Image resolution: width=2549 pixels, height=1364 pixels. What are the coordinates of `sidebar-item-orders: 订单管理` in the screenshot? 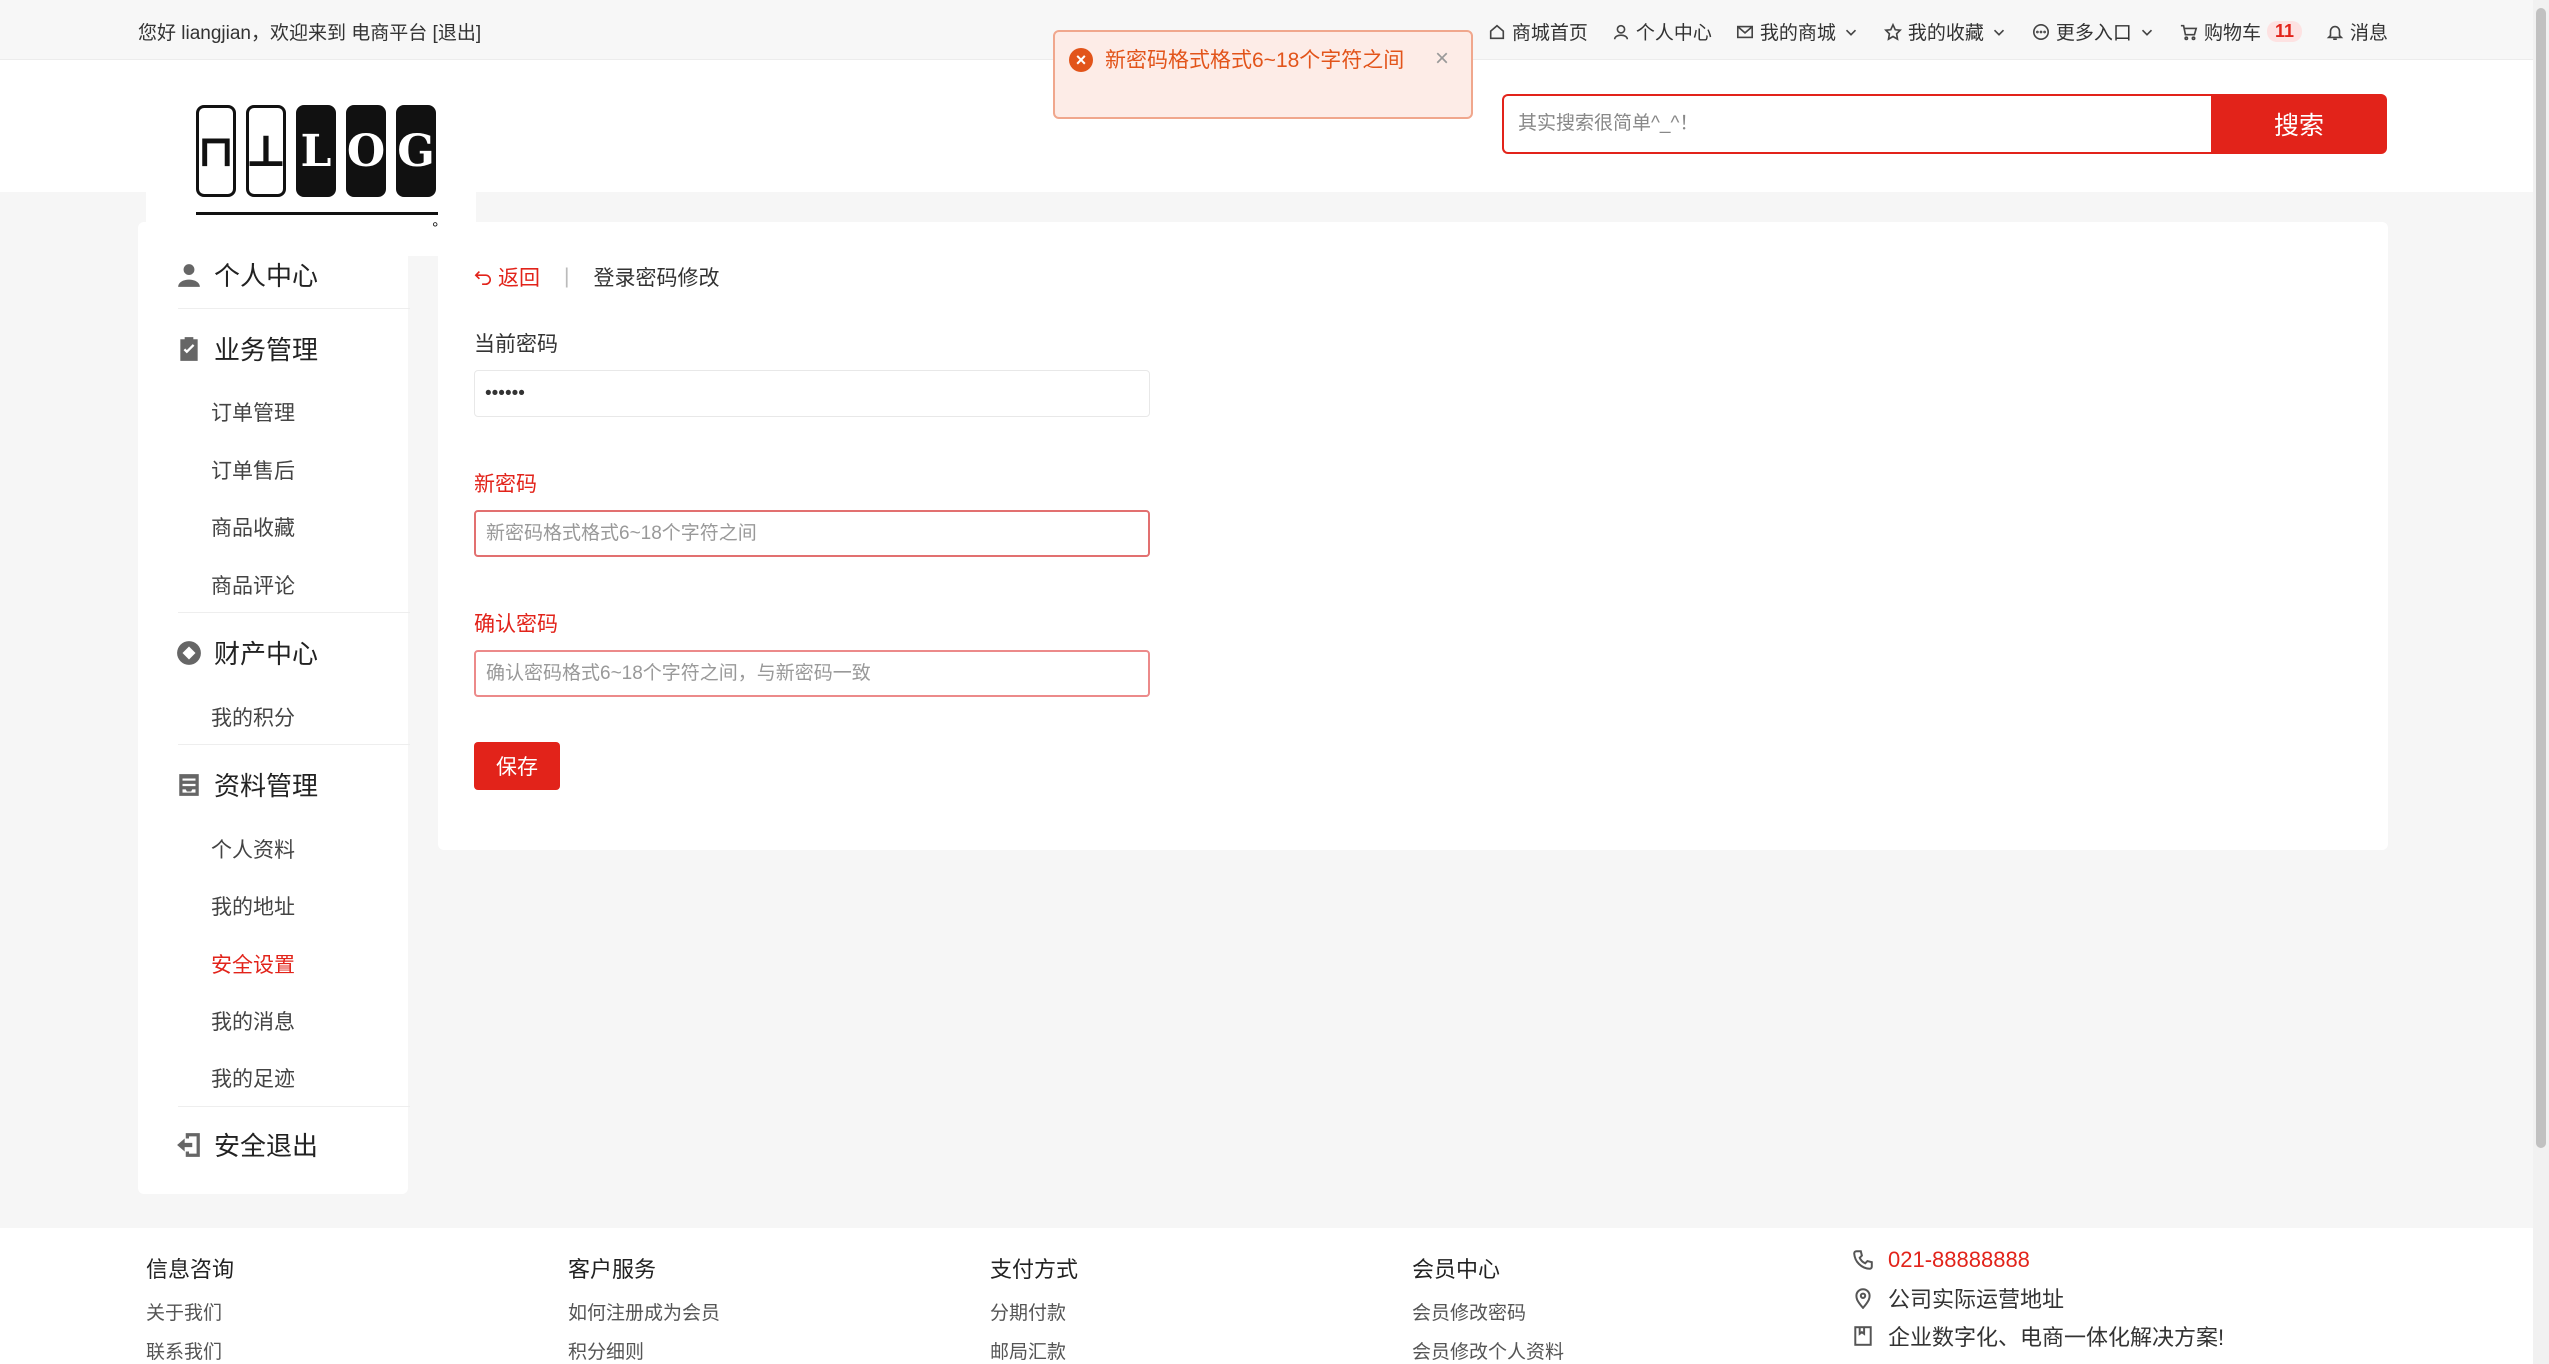 It's located at (253, 412).